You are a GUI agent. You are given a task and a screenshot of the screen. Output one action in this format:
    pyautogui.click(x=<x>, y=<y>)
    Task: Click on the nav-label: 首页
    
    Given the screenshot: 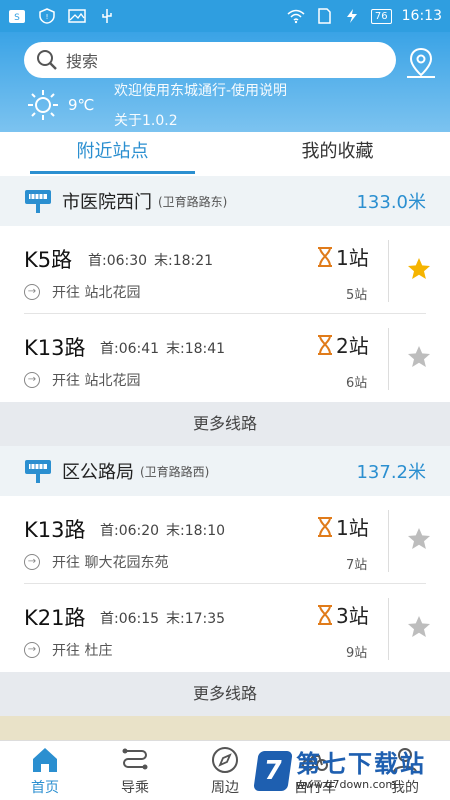 What is the action you would take?
    pyautogui.click(x=45, y=787)
    